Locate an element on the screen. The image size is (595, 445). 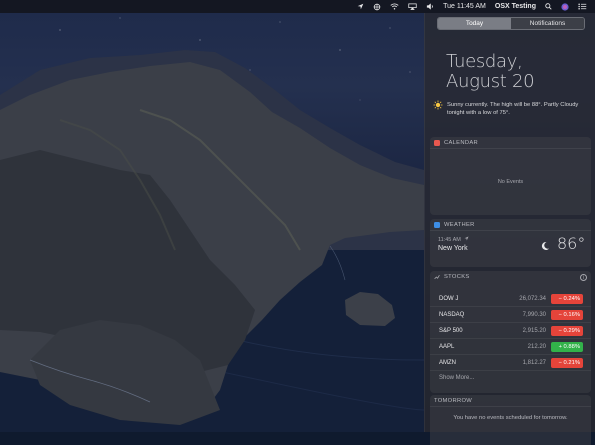
search-icon is located at coordinates (548, 6).